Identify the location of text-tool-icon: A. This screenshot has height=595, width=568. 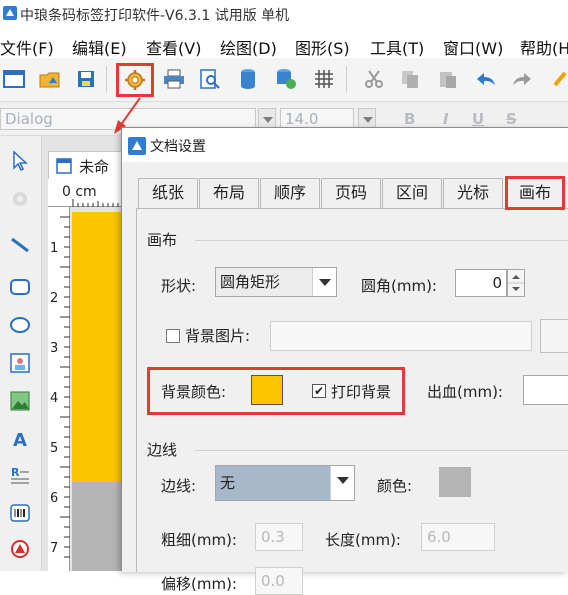
(20, 439).